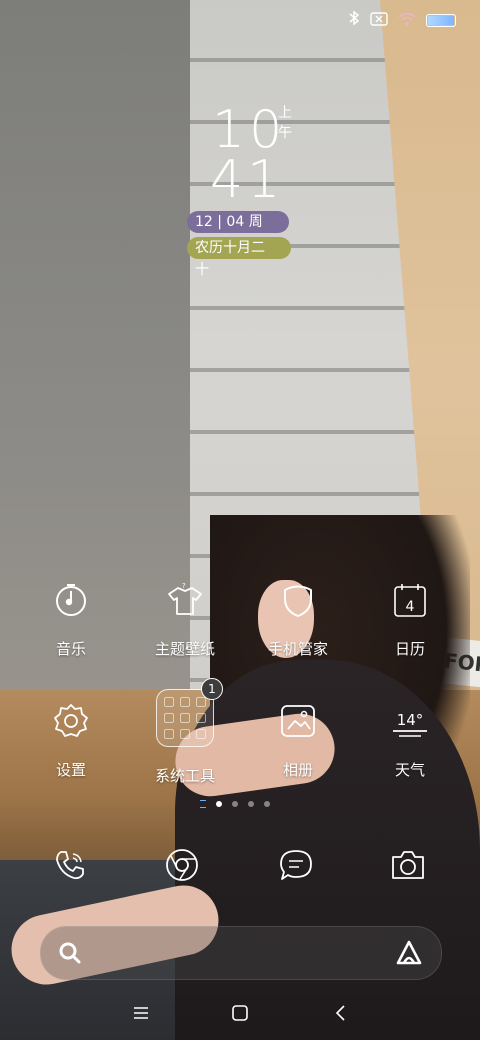 This screenshot has height=1040, width=480. I want to click on messages-icon, so click(296, 865).